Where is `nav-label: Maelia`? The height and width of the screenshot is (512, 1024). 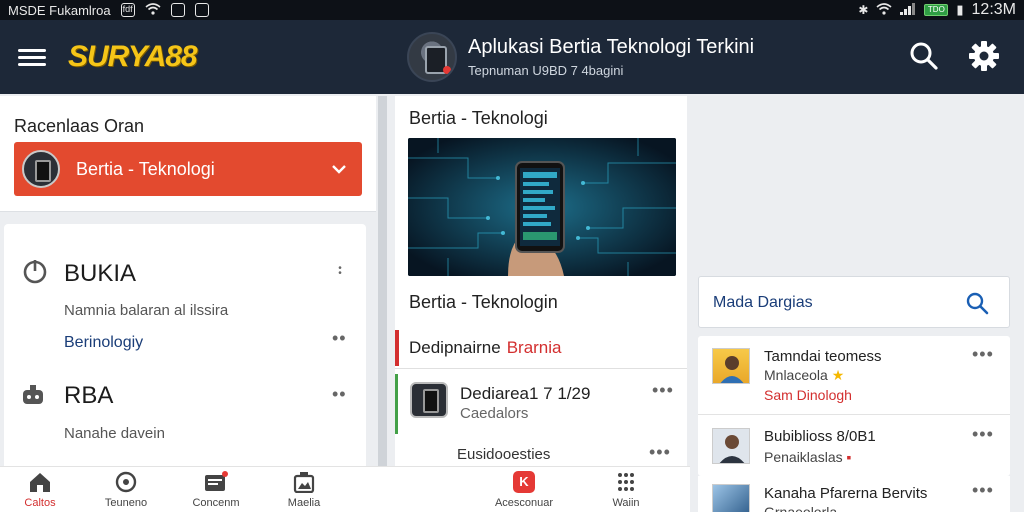
nav-label: Maelia is located at coordinates (304, 503).